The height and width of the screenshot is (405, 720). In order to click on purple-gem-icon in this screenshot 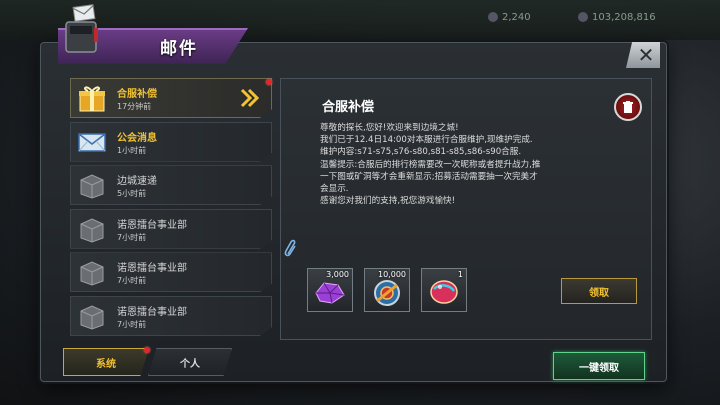, I will do `click(330, 293)`.